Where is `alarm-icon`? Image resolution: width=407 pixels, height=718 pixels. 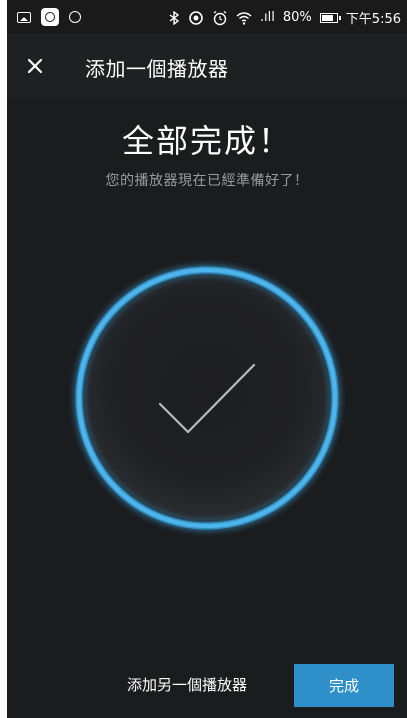
alarm-icon is located at coordinates (220, 17).